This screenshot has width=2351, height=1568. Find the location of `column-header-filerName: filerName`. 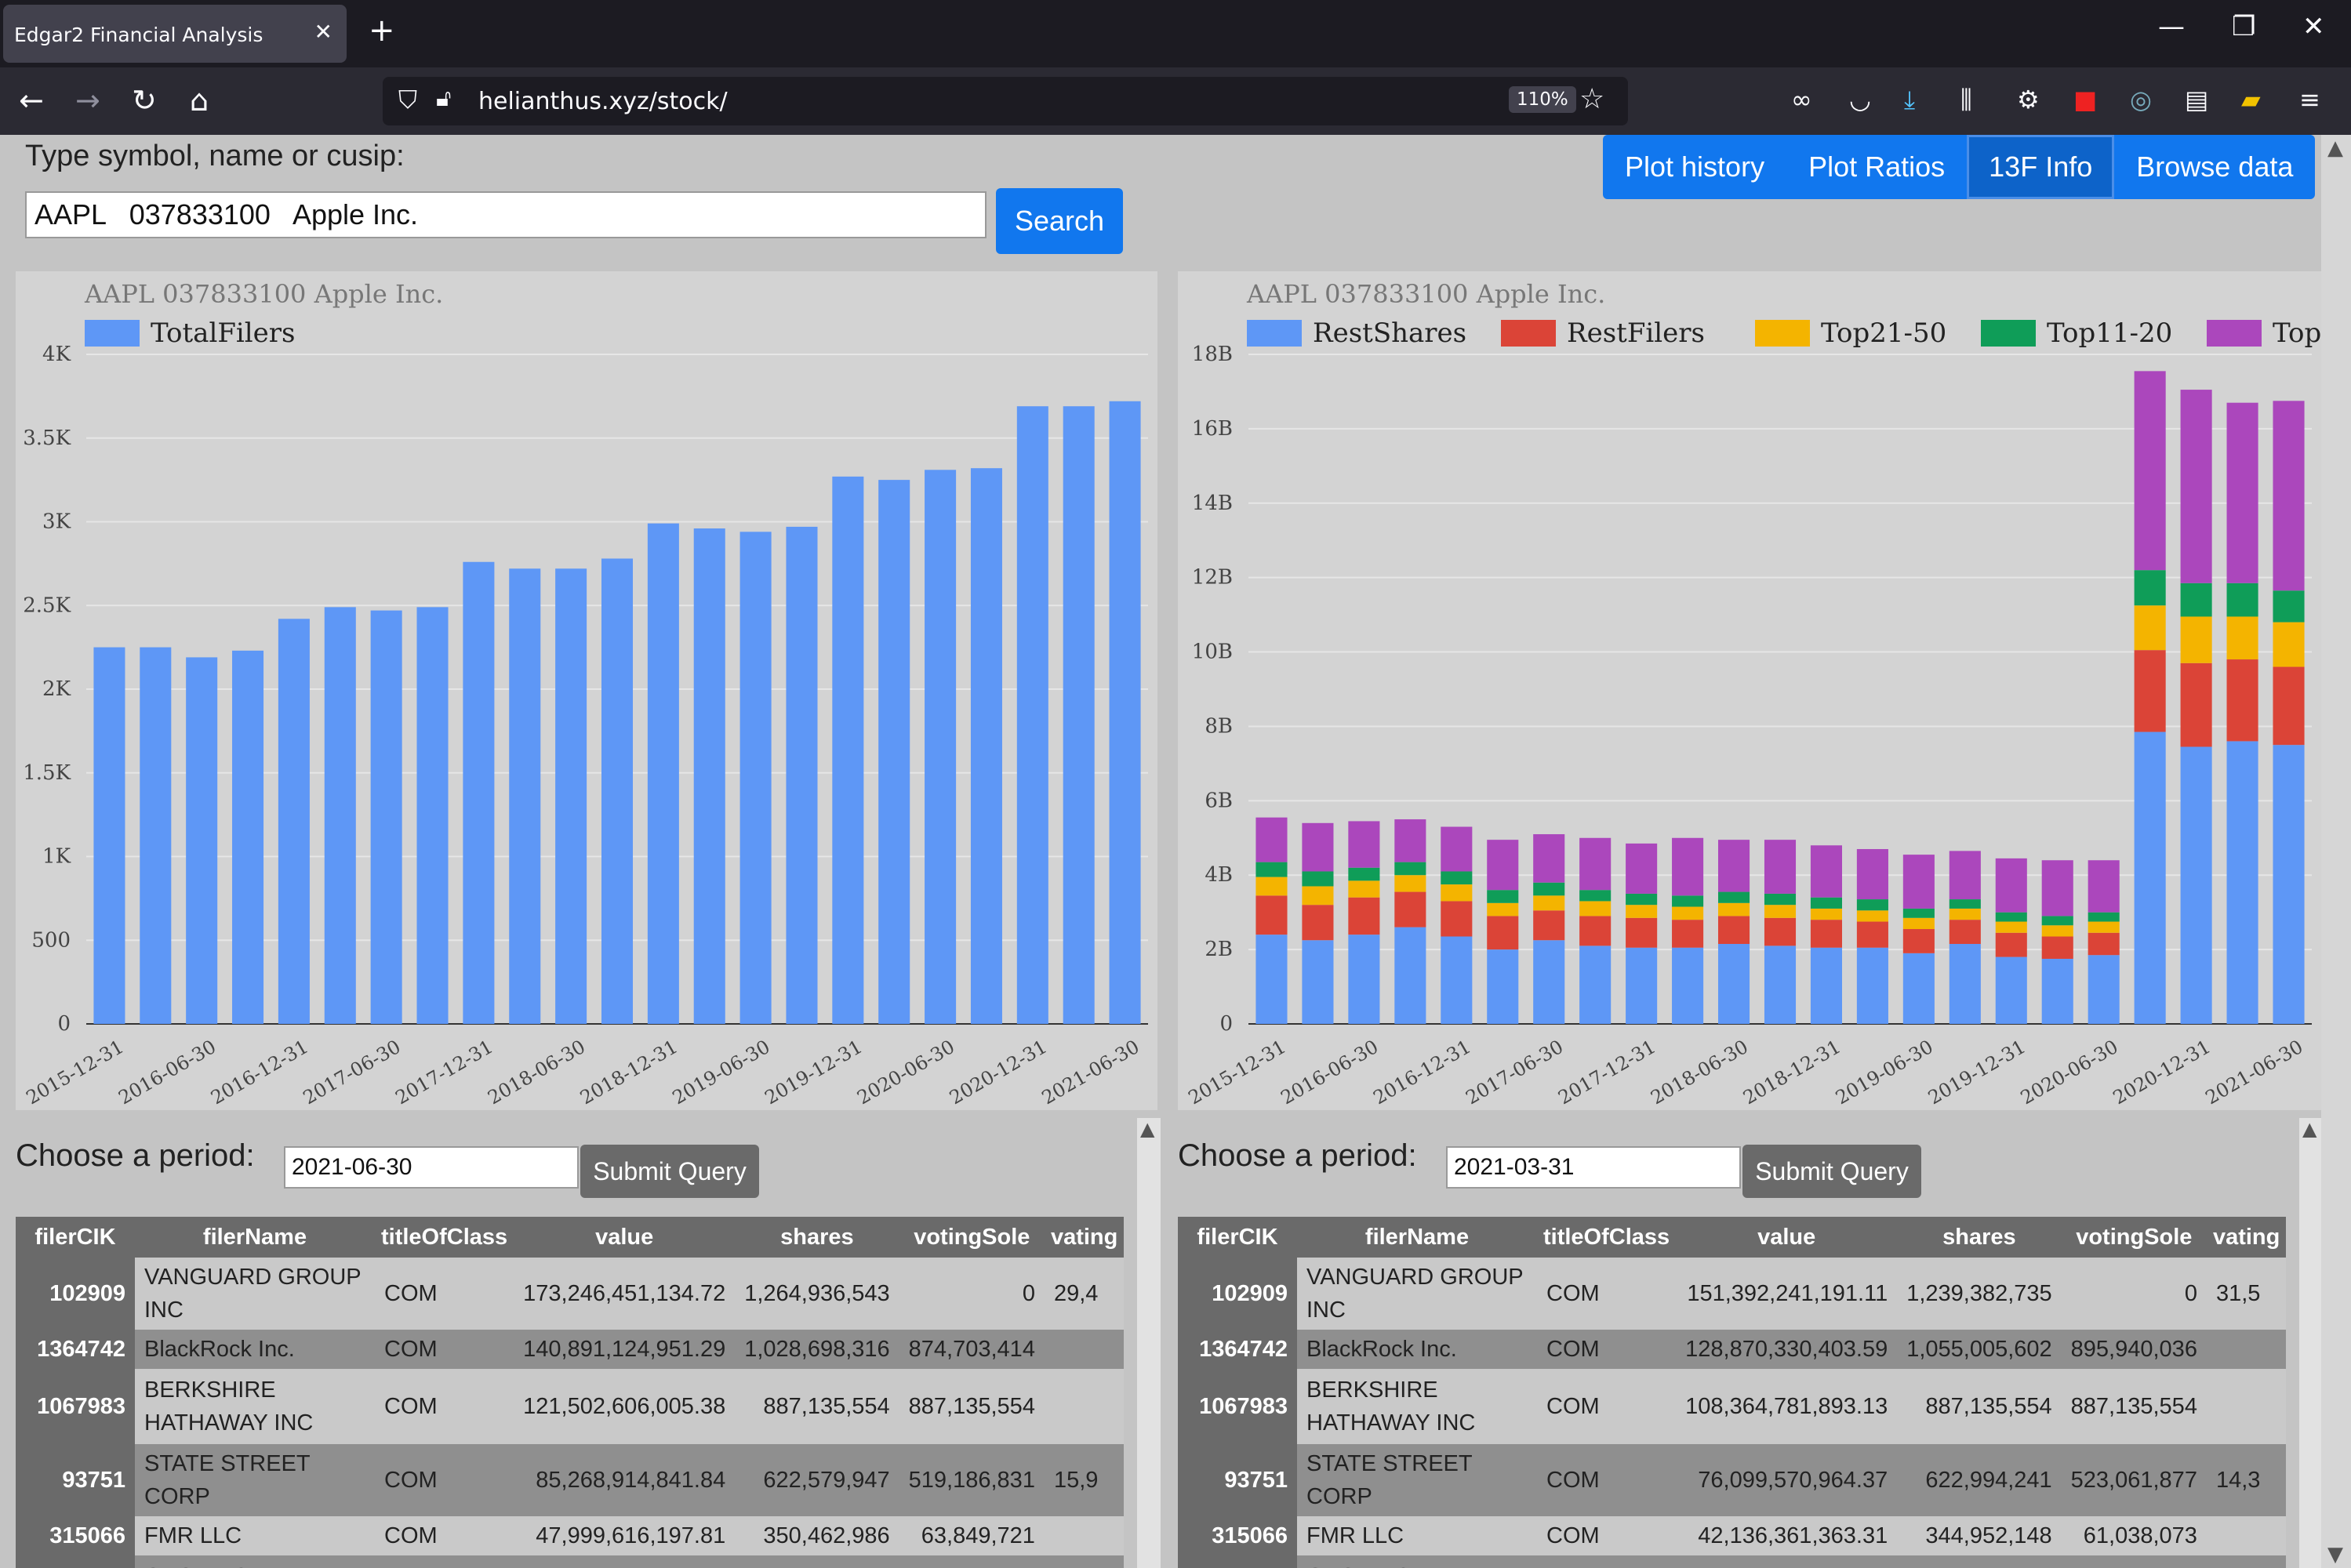

column-header-filerName: filerName is located at coordinates (1417, 1237).